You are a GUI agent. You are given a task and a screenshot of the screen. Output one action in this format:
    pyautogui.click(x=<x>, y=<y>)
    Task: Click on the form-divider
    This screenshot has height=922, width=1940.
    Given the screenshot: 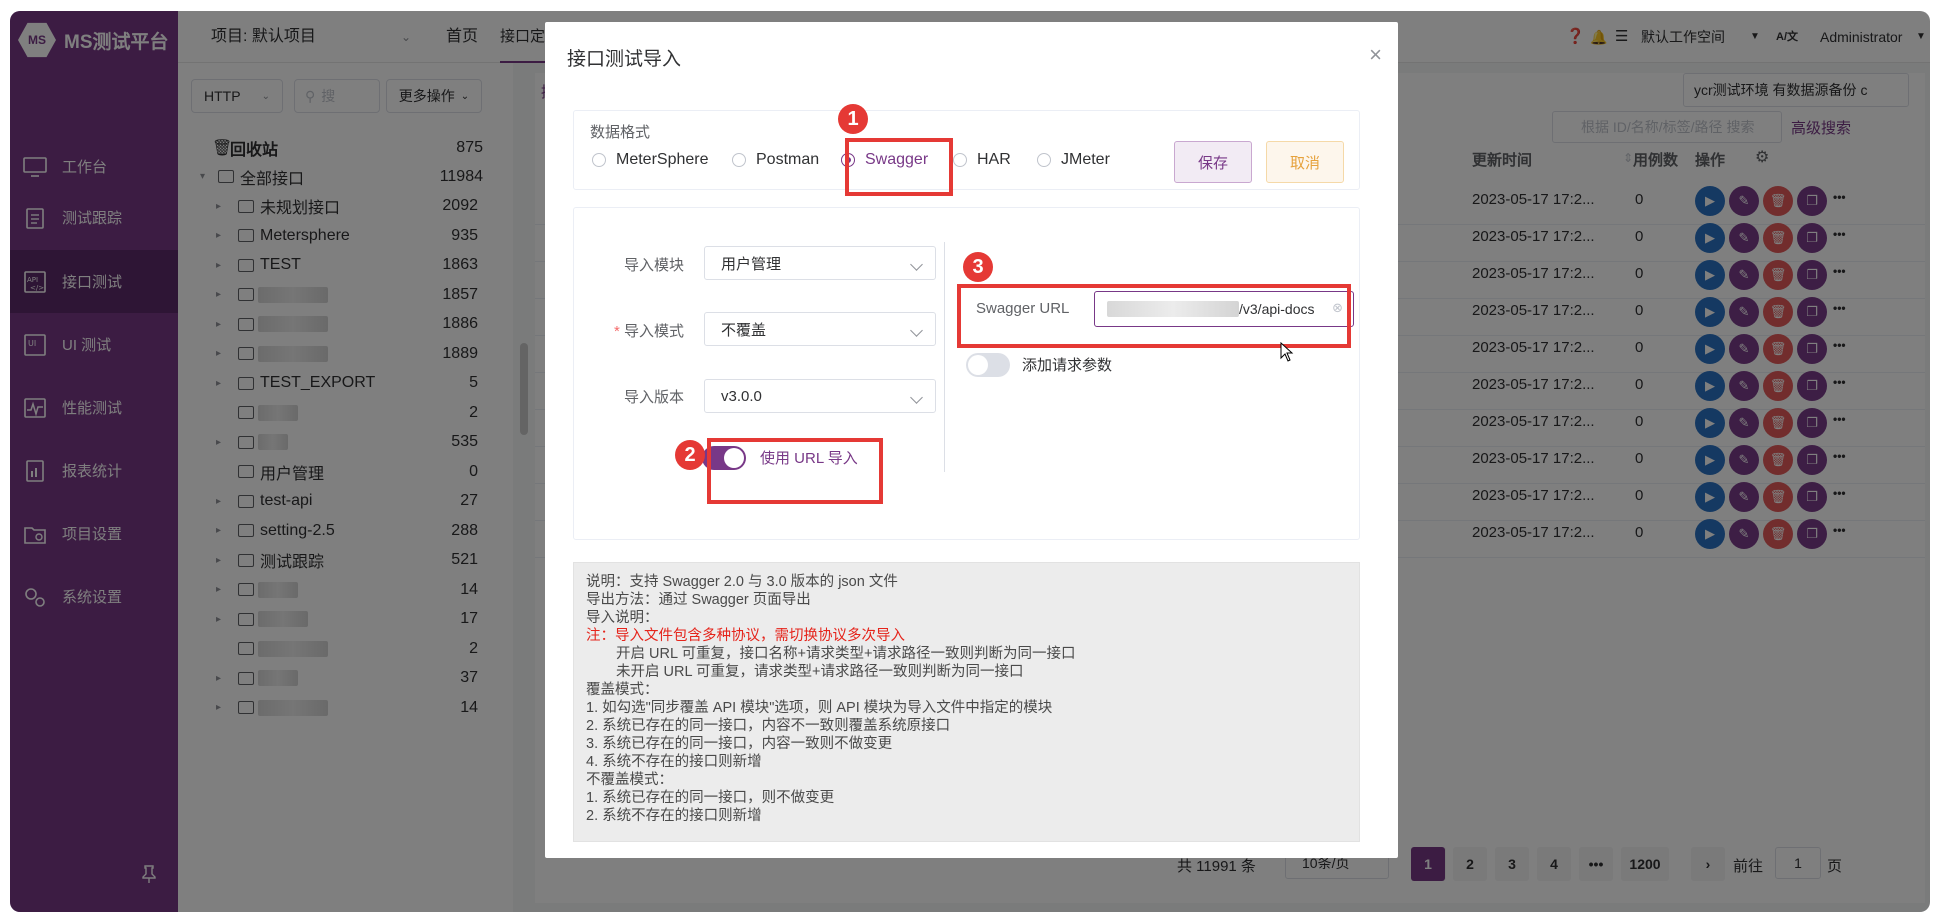 What is the action you would take?
    pyautogui.click(x=944, y=357)
    